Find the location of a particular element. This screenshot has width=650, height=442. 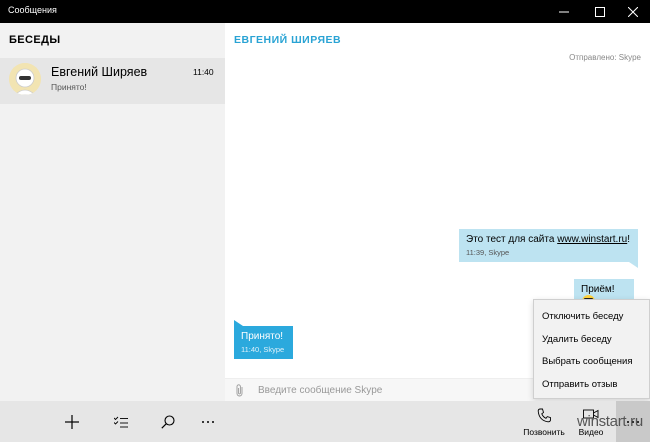

paperclip-icon is located at coordinates (240, 393).